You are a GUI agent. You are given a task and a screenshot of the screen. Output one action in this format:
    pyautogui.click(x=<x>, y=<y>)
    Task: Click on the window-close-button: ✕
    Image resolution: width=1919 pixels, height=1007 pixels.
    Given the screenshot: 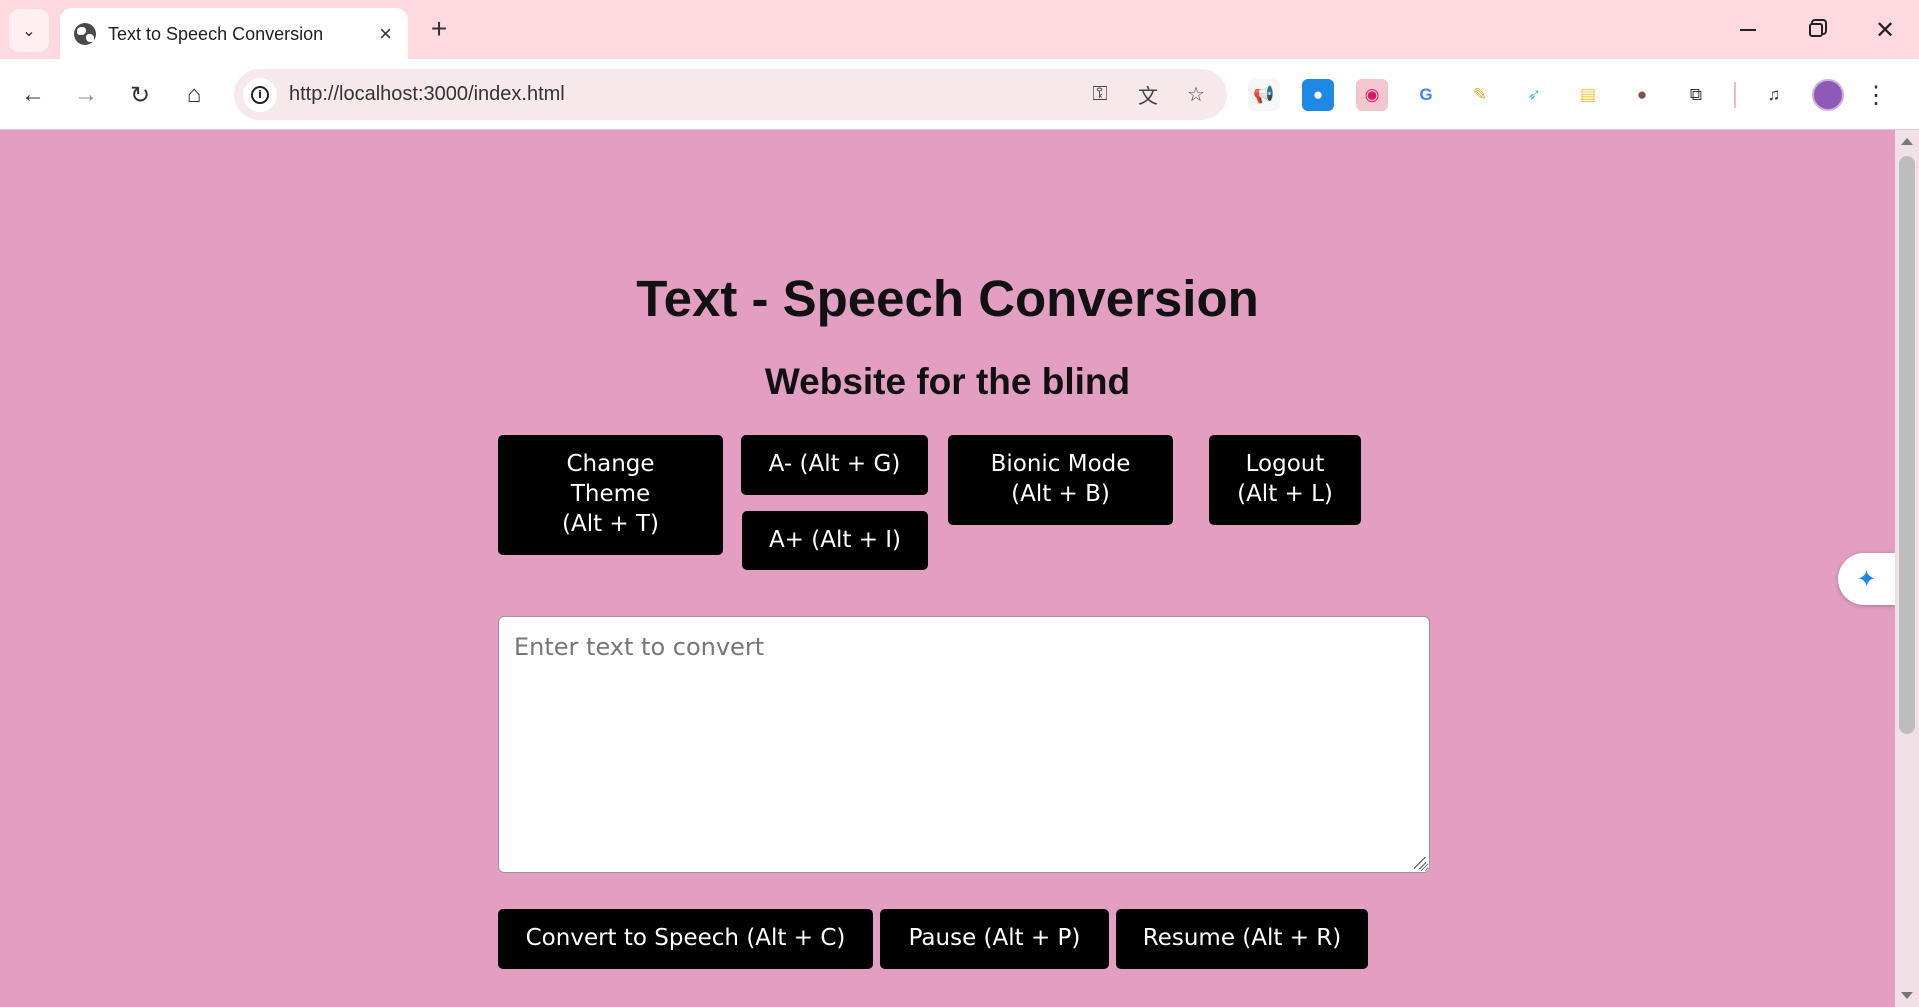 What is the action you would take?
    pyautogui.click(x=1885, y=30)
    